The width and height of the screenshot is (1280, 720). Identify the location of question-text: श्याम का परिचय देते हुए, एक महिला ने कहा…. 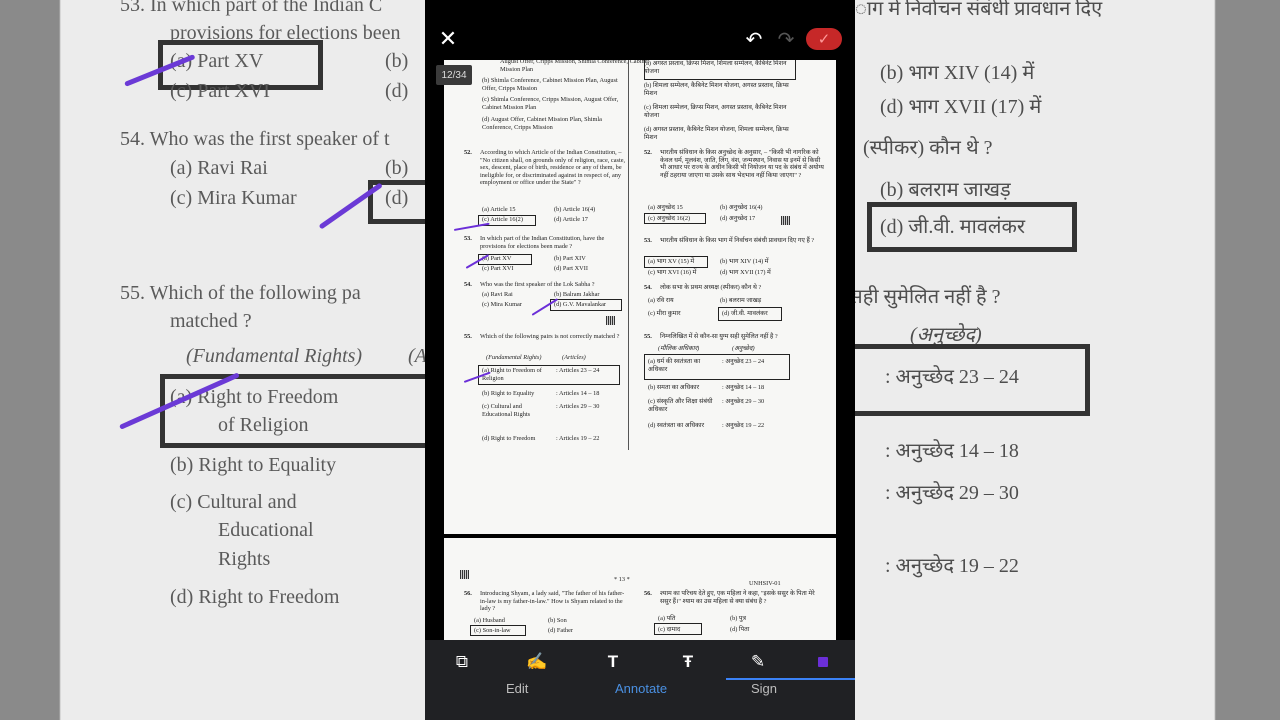
(737, 597).